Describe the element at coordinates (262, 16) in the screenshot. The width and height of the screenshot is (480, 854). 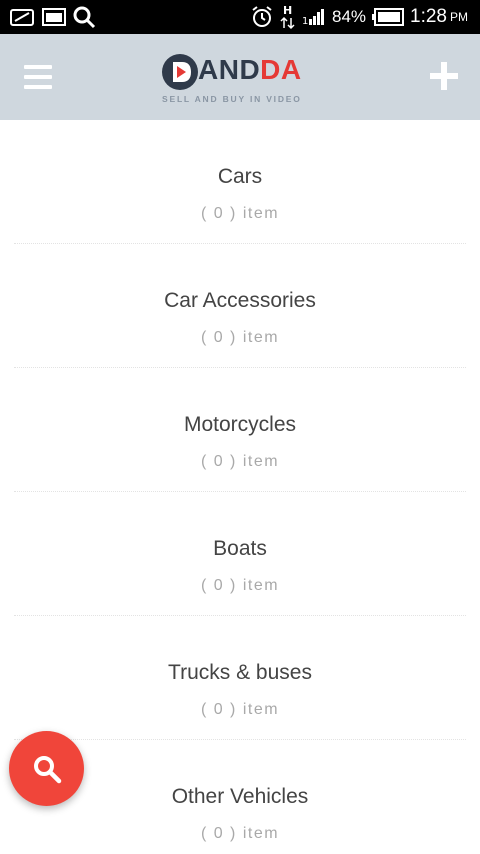
I see `alarm-icon` at that location.